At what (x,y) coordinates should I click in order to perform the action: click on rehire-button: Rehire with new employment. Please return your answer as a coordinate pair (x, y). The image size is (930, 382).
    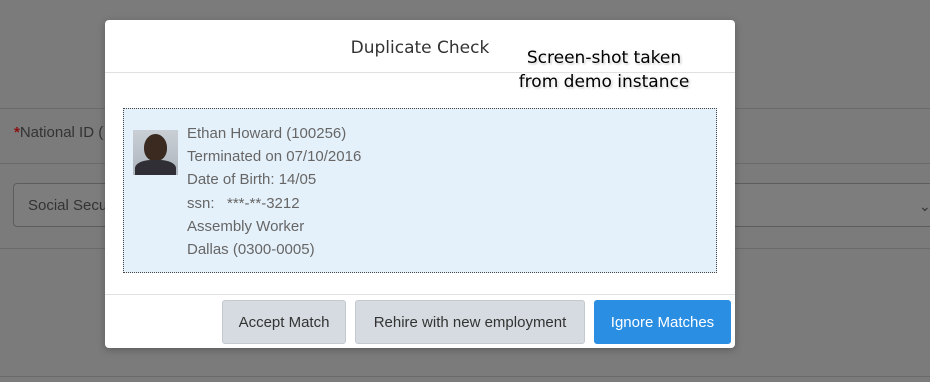
    Looking at the image, I should click on (470, 322).